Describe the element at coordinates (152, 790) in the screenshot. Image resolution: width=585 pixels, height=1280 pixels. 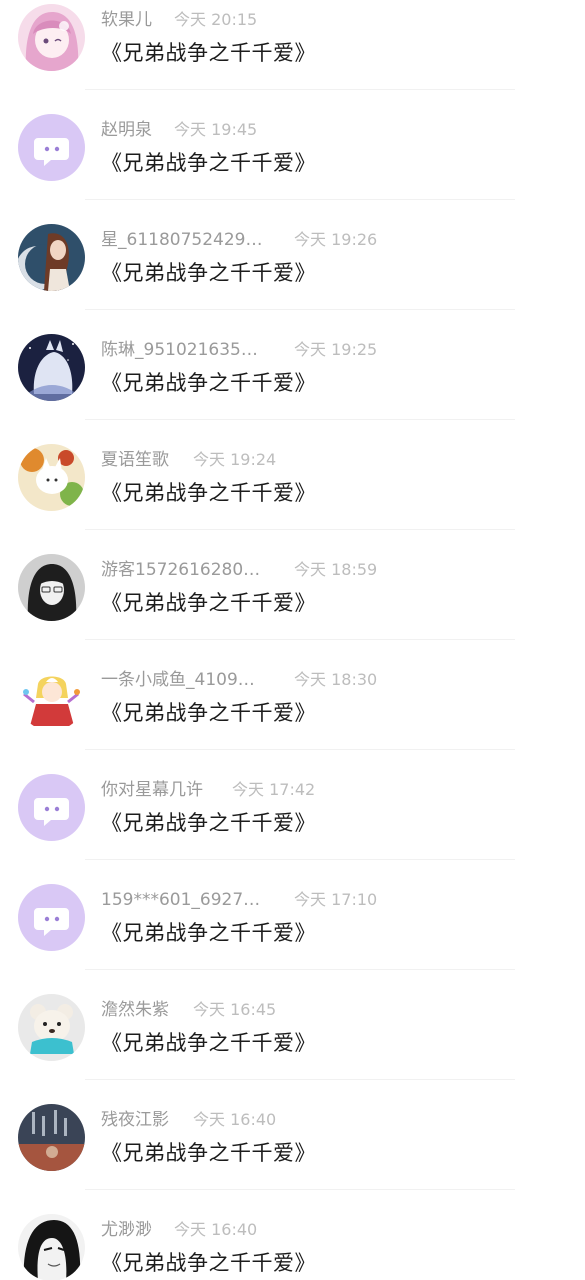
I see `username: 你对星幕几许` at that location.